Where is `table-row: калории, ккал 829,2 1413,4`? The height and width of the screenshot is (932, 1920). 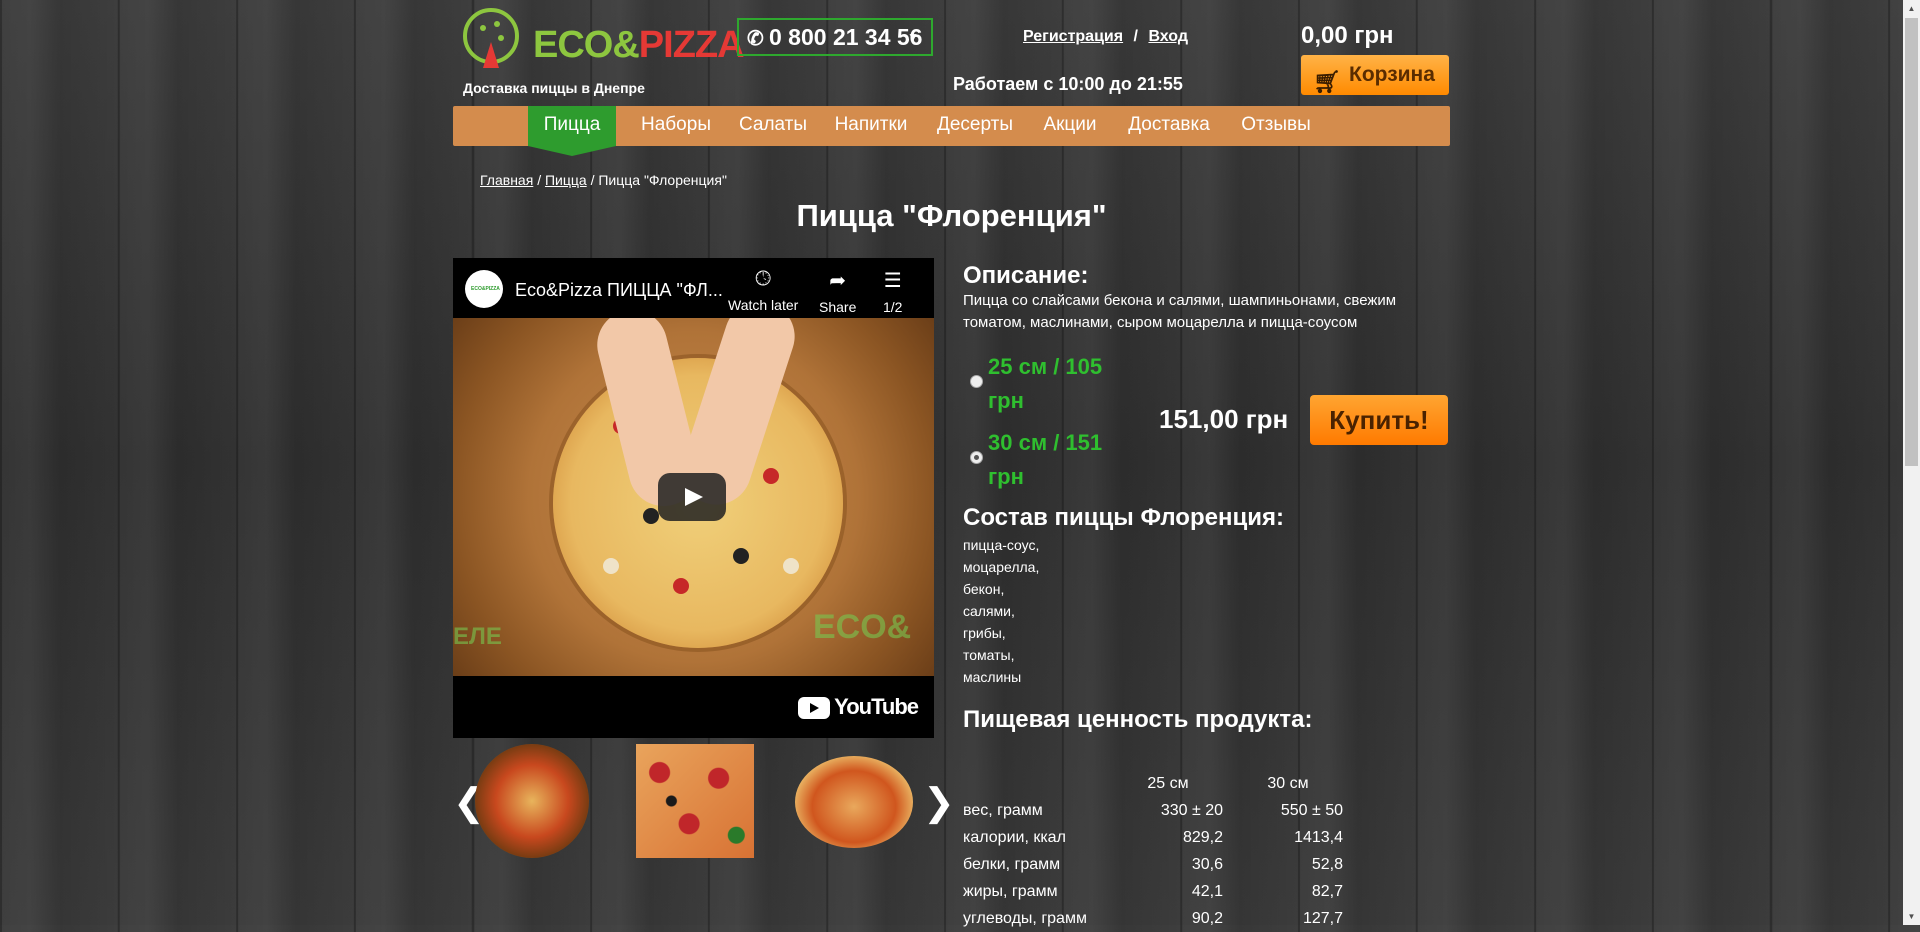
table-row: калории, ккал 829,2 1413,4 is located at coordinates (1163, 837).